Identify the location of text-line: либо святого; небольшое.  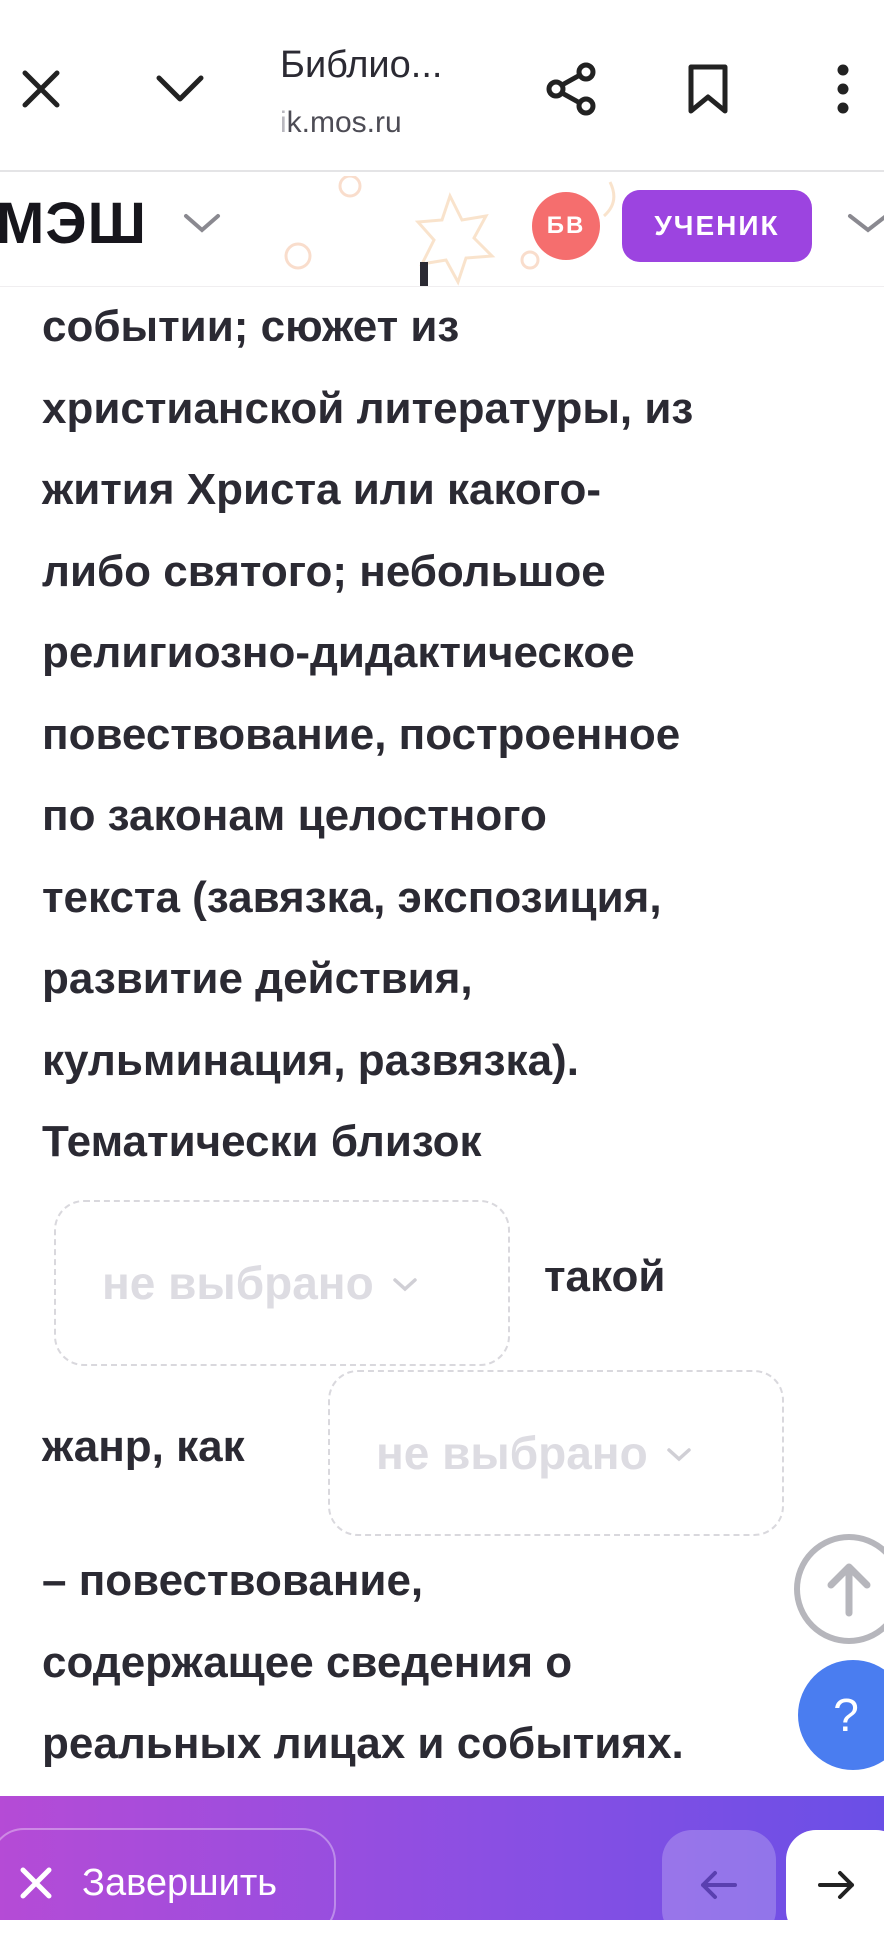
(324, 571).